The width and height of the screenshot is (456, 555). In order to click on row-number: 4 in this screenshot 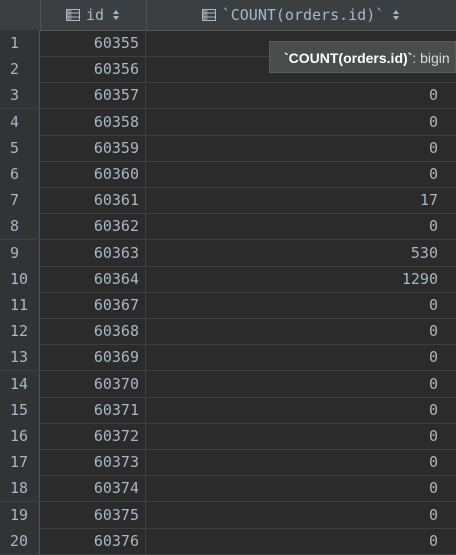, I will do `click(20, 121)`.